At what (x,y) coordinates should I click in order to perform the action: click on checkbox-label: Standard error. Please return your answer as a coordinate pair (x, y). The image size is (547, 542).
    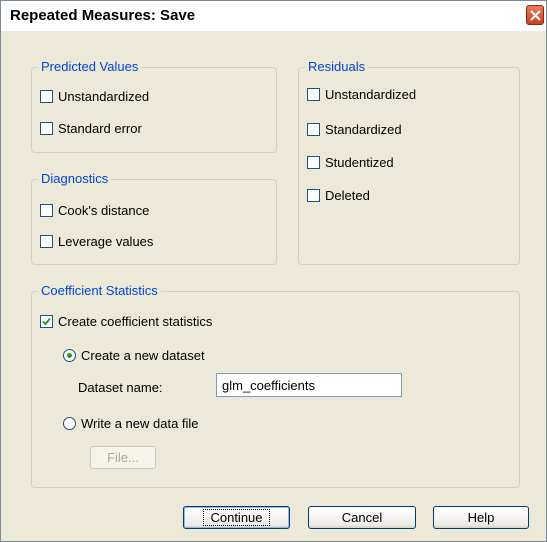
    Looking at the image, I should click on (100, 128).